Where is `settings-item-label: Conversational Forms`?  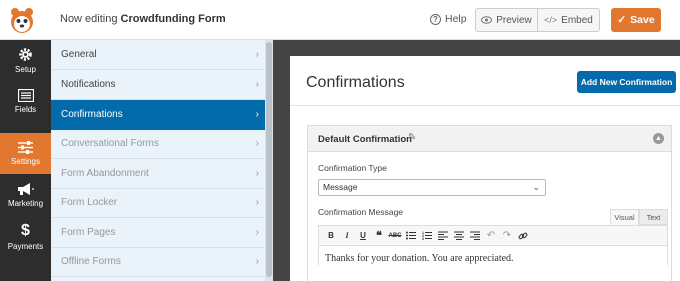 settings-item-label: Conversational Forms is located at coordinates (110, 143).